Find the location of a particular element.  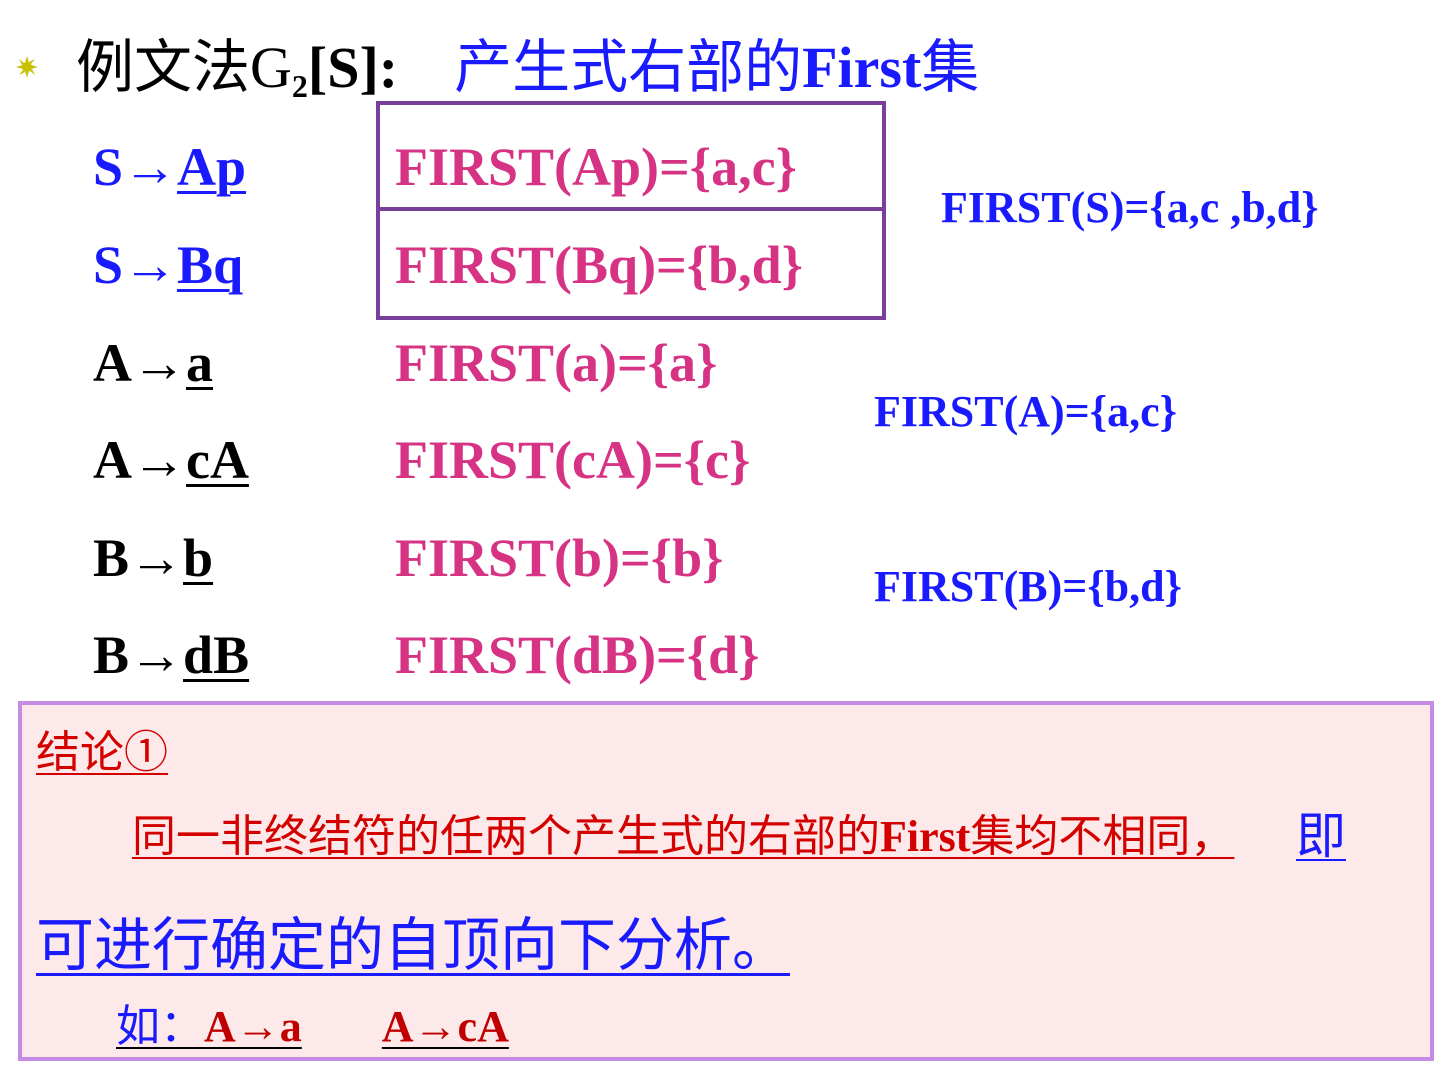

conclusion-line1-tail: 即 is located at coordinates (1321, 836).